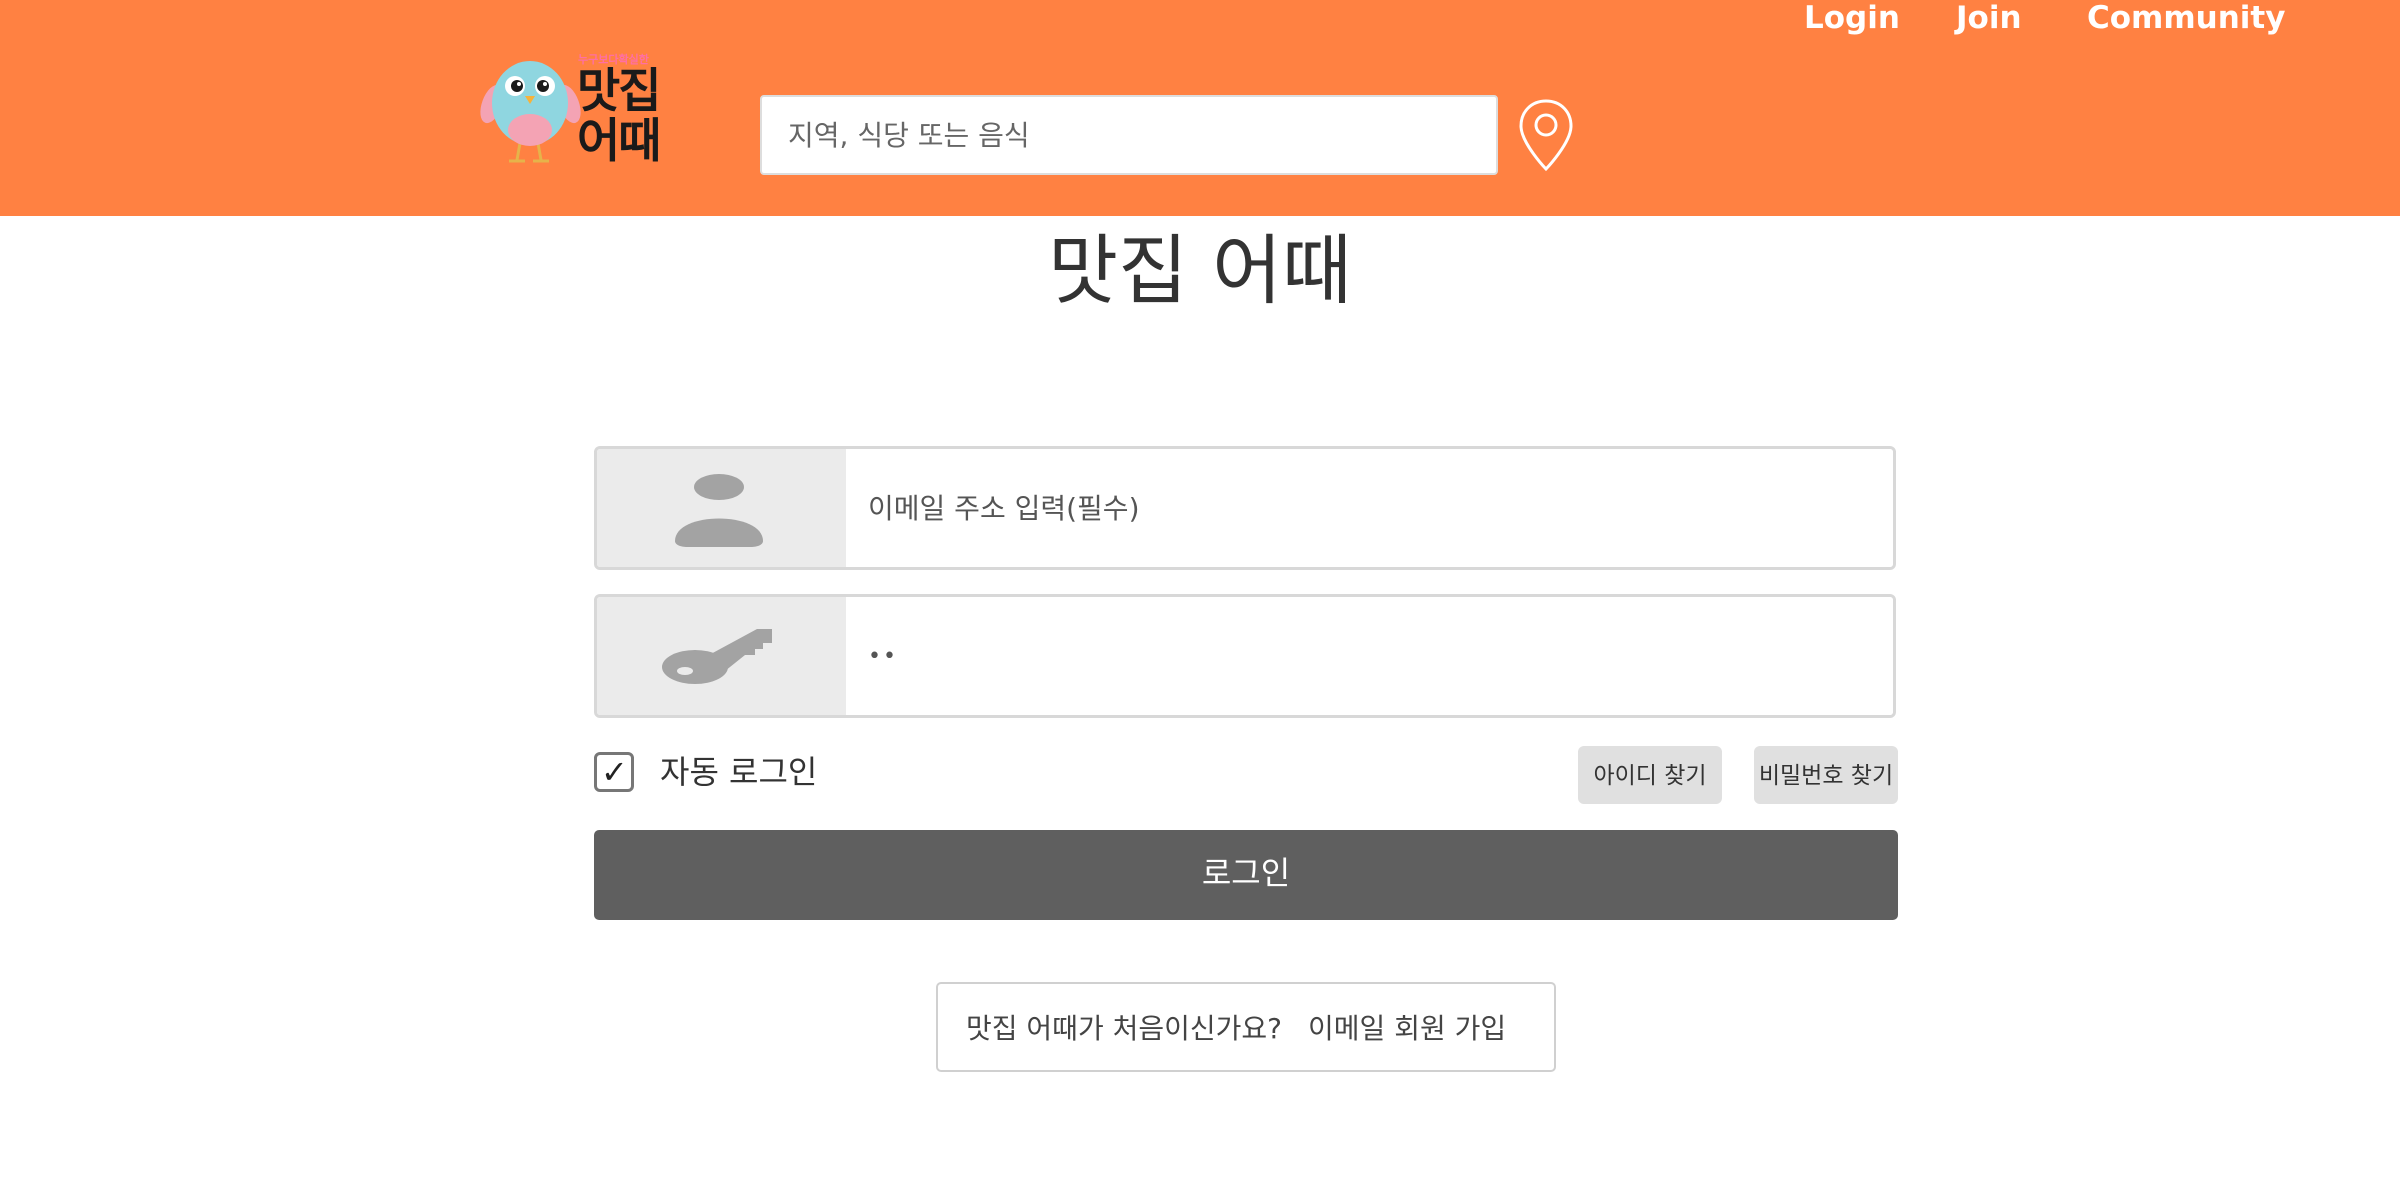 Image resolution: width=2400 pixels, height=1200 pixels. I want to click on auto-login-checkbox: ✓, so click(614, 772).